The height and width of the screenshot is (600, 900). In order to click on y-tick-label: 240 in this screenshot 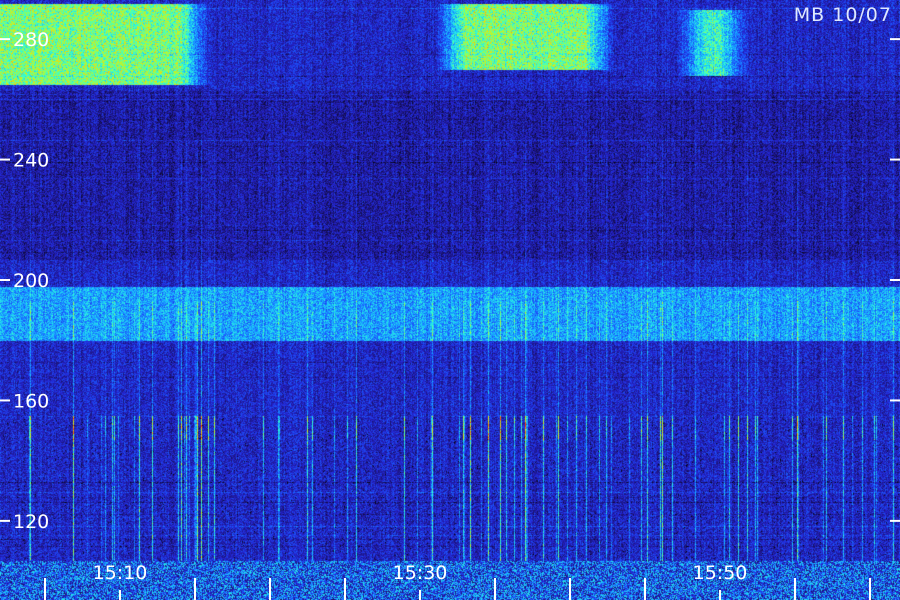, I will do `click(31, 161)`.